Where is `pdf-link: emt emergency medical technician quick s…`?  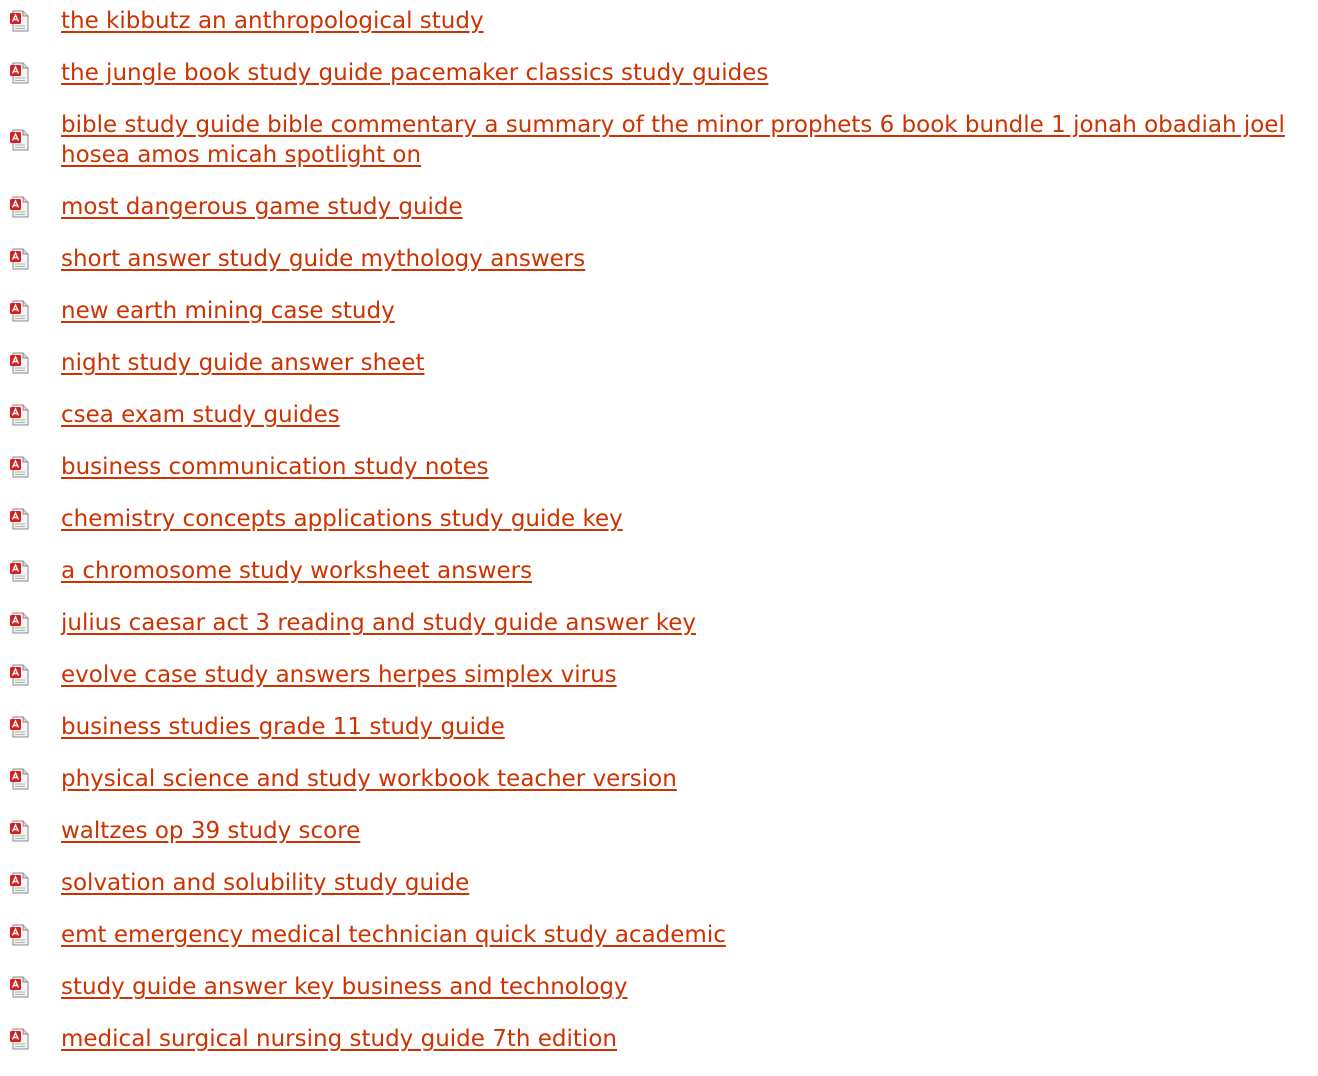
pdf-link: emt emergency medical technician quick s… is located at coordinates (393, 935).